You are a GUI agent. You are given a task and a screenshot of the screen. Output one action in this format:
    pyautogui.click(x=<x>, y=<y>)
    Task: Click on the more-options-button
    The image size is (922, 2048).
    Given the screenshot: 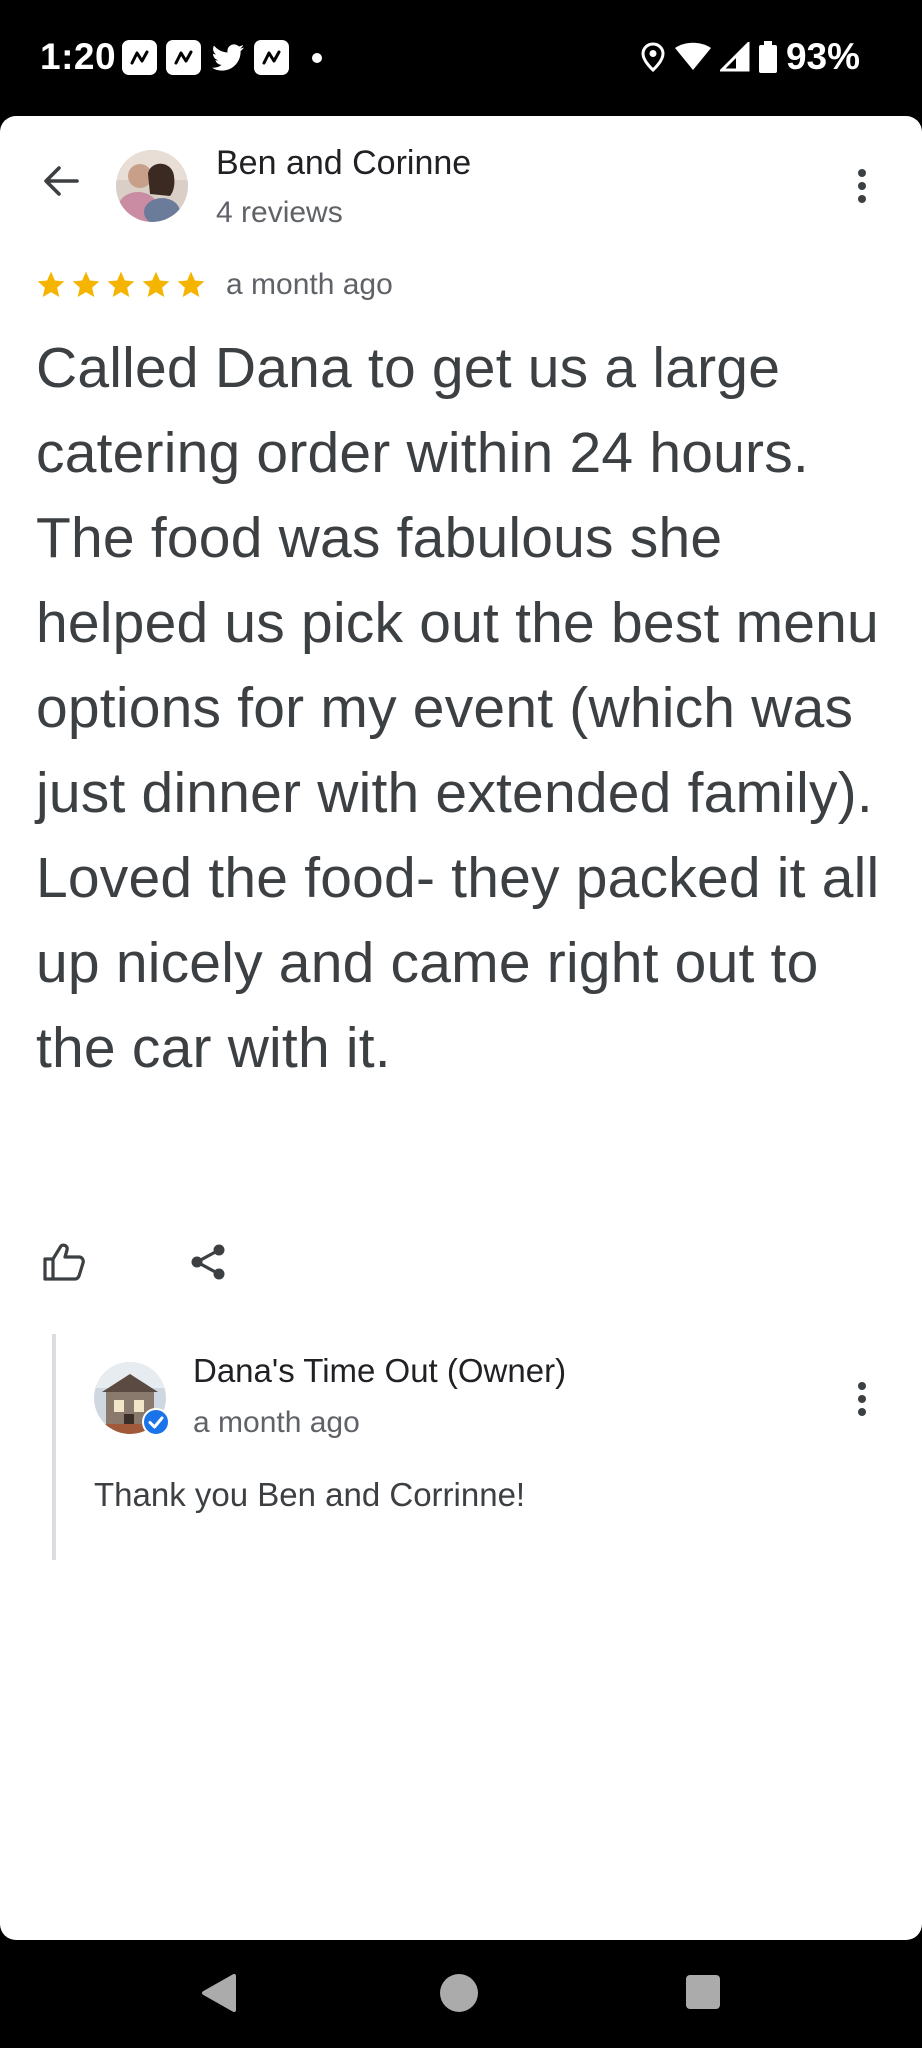 What is the action you would take?
    pyautogui.click(x=862, y=186)
    